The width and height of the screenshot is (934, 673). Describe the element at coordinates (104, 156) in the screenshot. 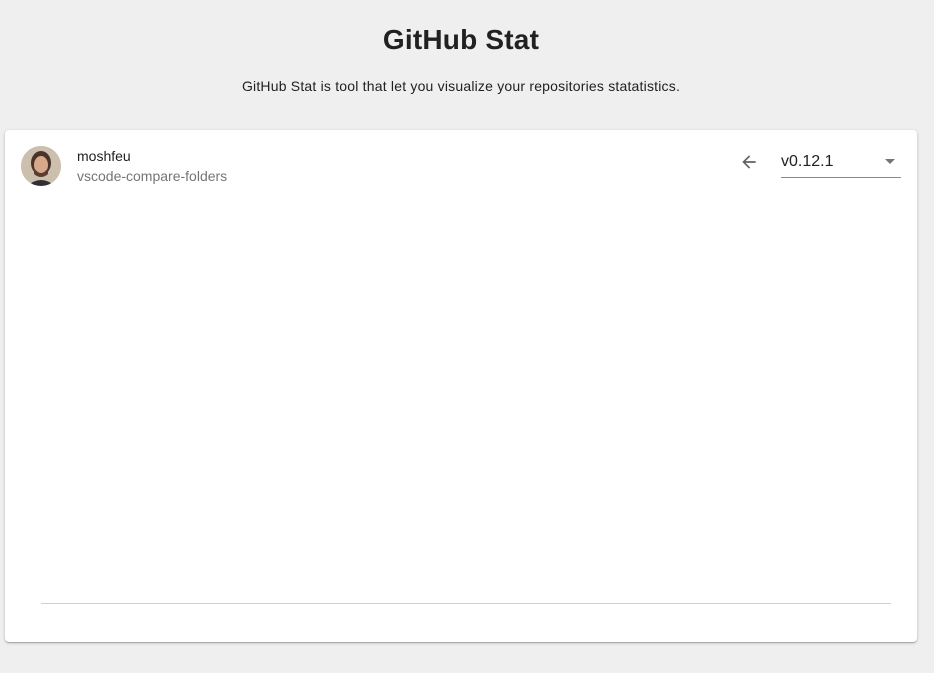

I see `repo-owner: moshfeu` at that location.